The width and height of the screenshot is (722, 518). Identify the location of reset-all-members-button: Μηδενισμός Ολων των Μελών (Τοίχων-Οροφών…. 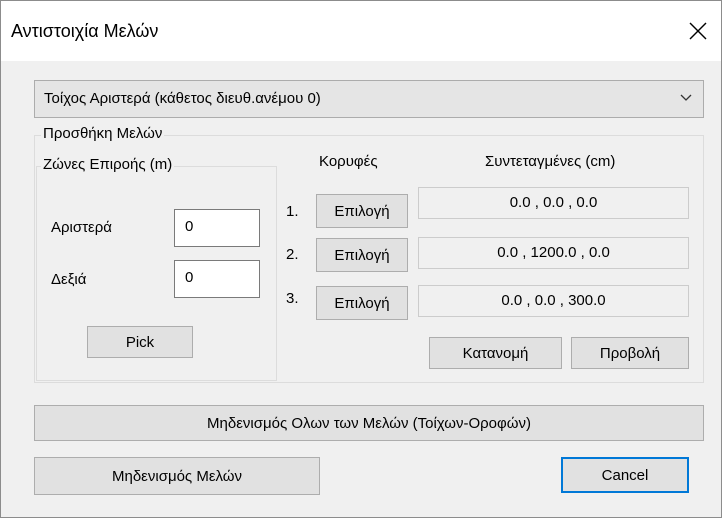
(369, 423).